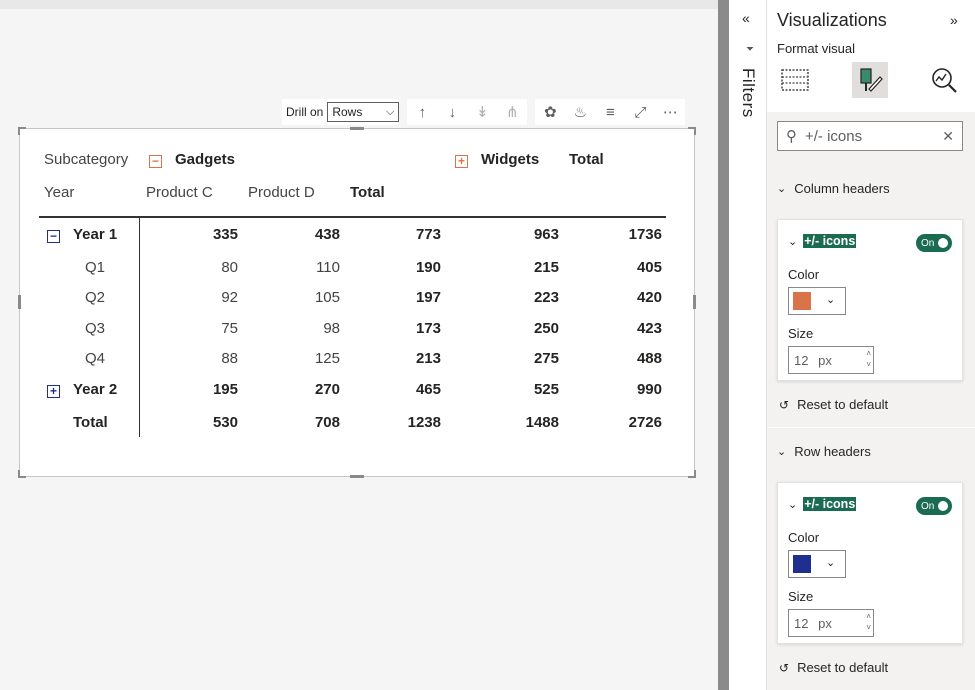 The height and width of the screenshot is (690, 975). I want to click on drill-up-button: ↑, so click(422, 112).